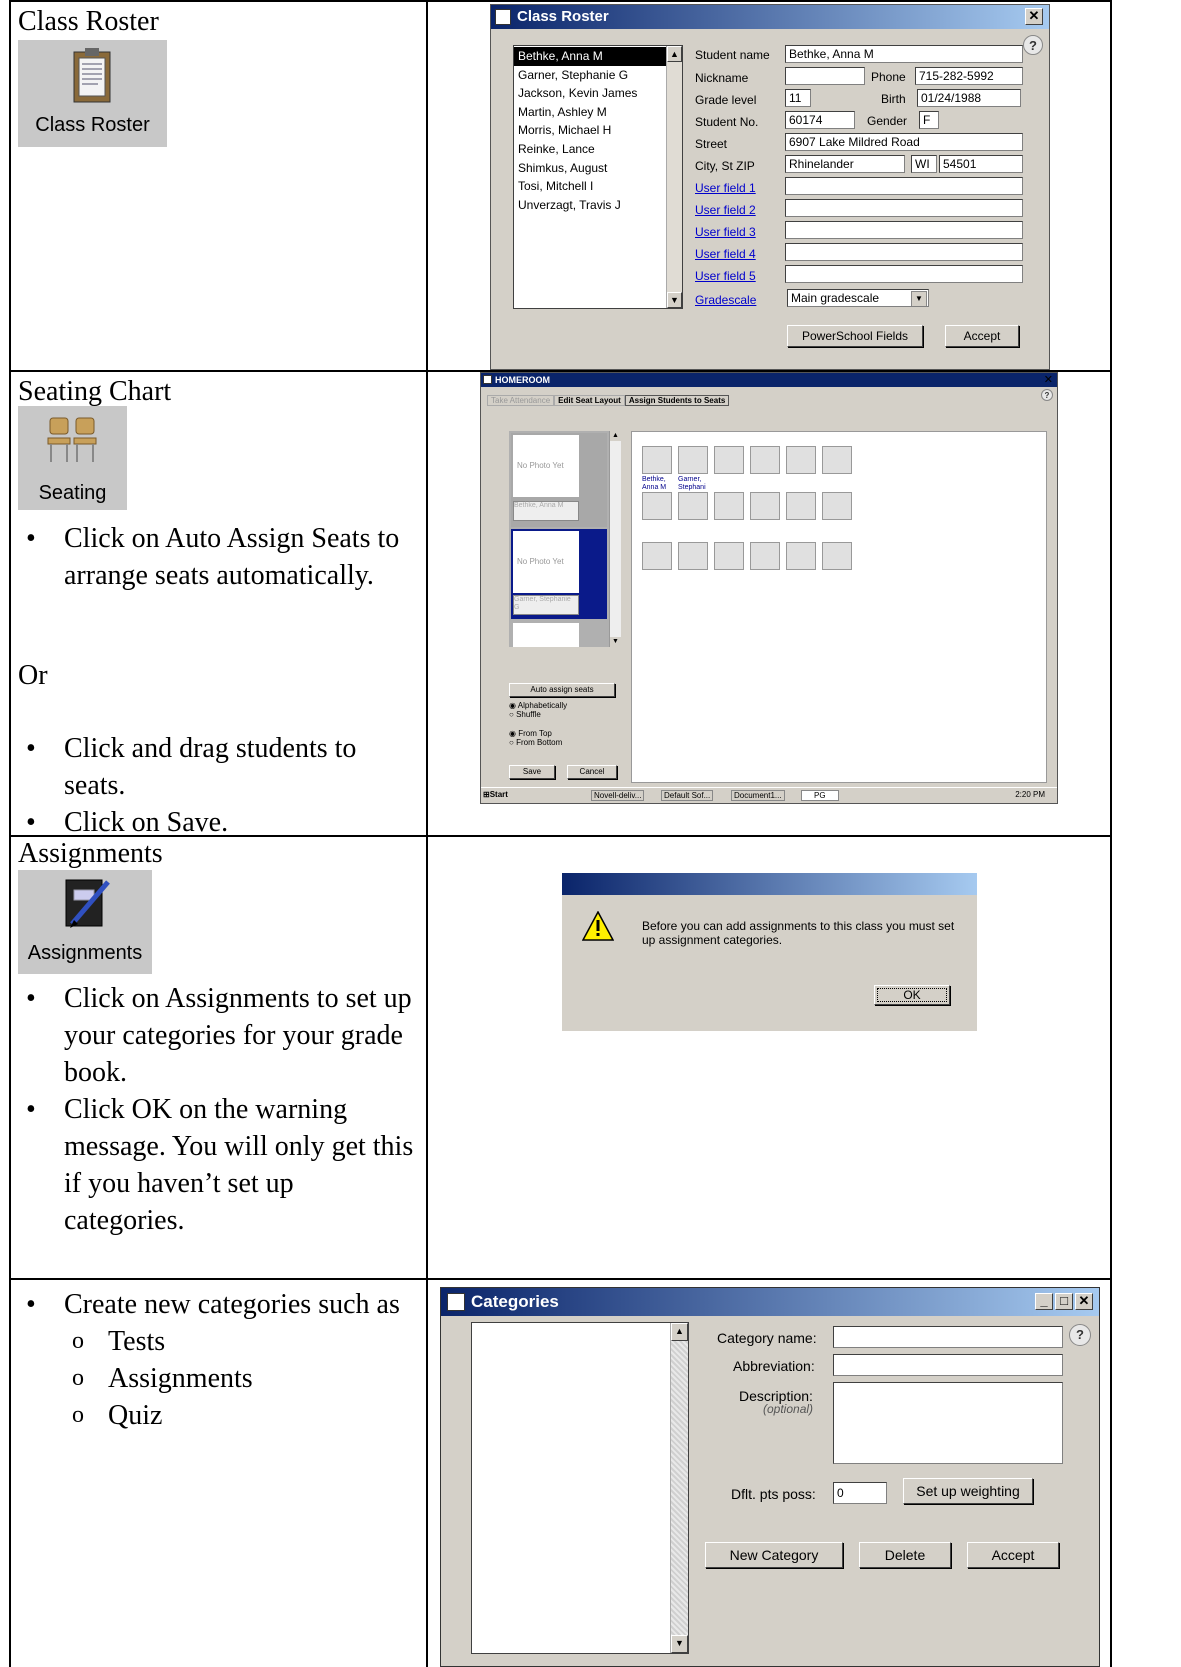 The width and height of the screenshot is (1181, 1667). I want to click on radio-from-bottom: ○ From Bottom, so click(535, 742).